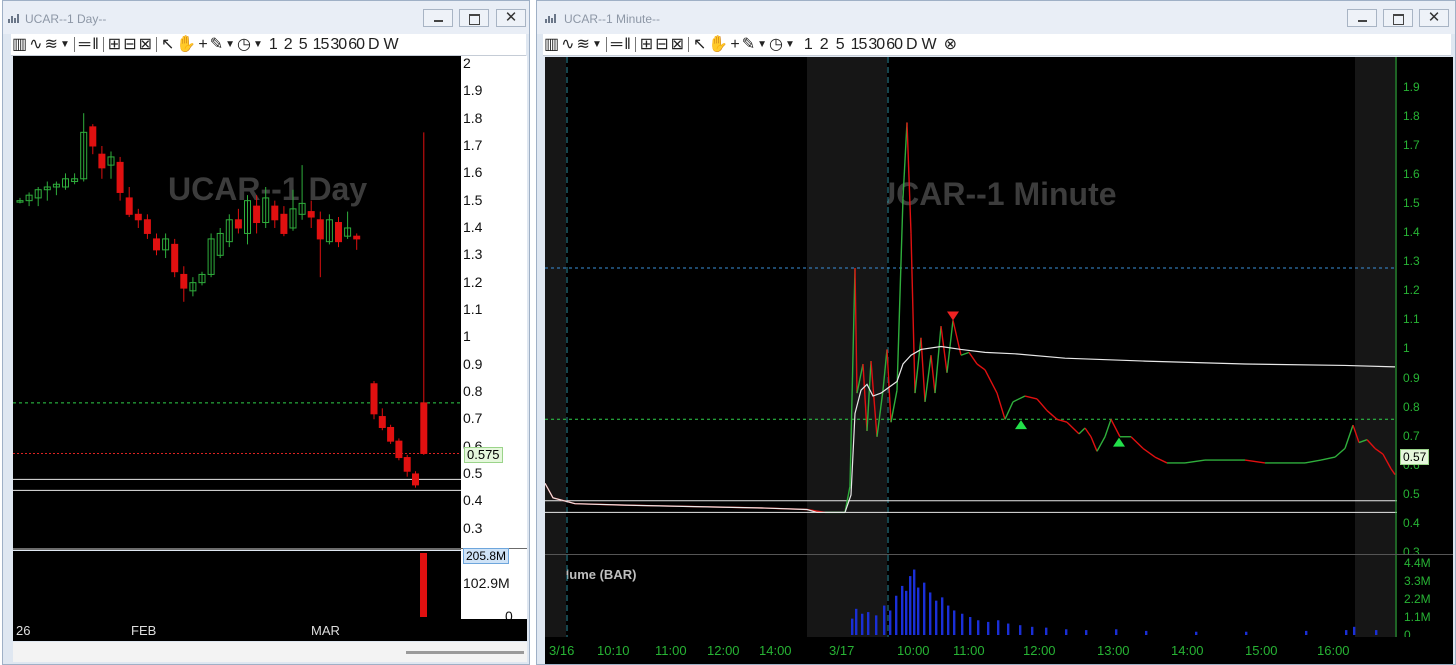  What do you see at coordinates (66, 19) in the screenshot?
I see `left-window-title: UCAR--1 Day--` at bounding box center [66, 19].